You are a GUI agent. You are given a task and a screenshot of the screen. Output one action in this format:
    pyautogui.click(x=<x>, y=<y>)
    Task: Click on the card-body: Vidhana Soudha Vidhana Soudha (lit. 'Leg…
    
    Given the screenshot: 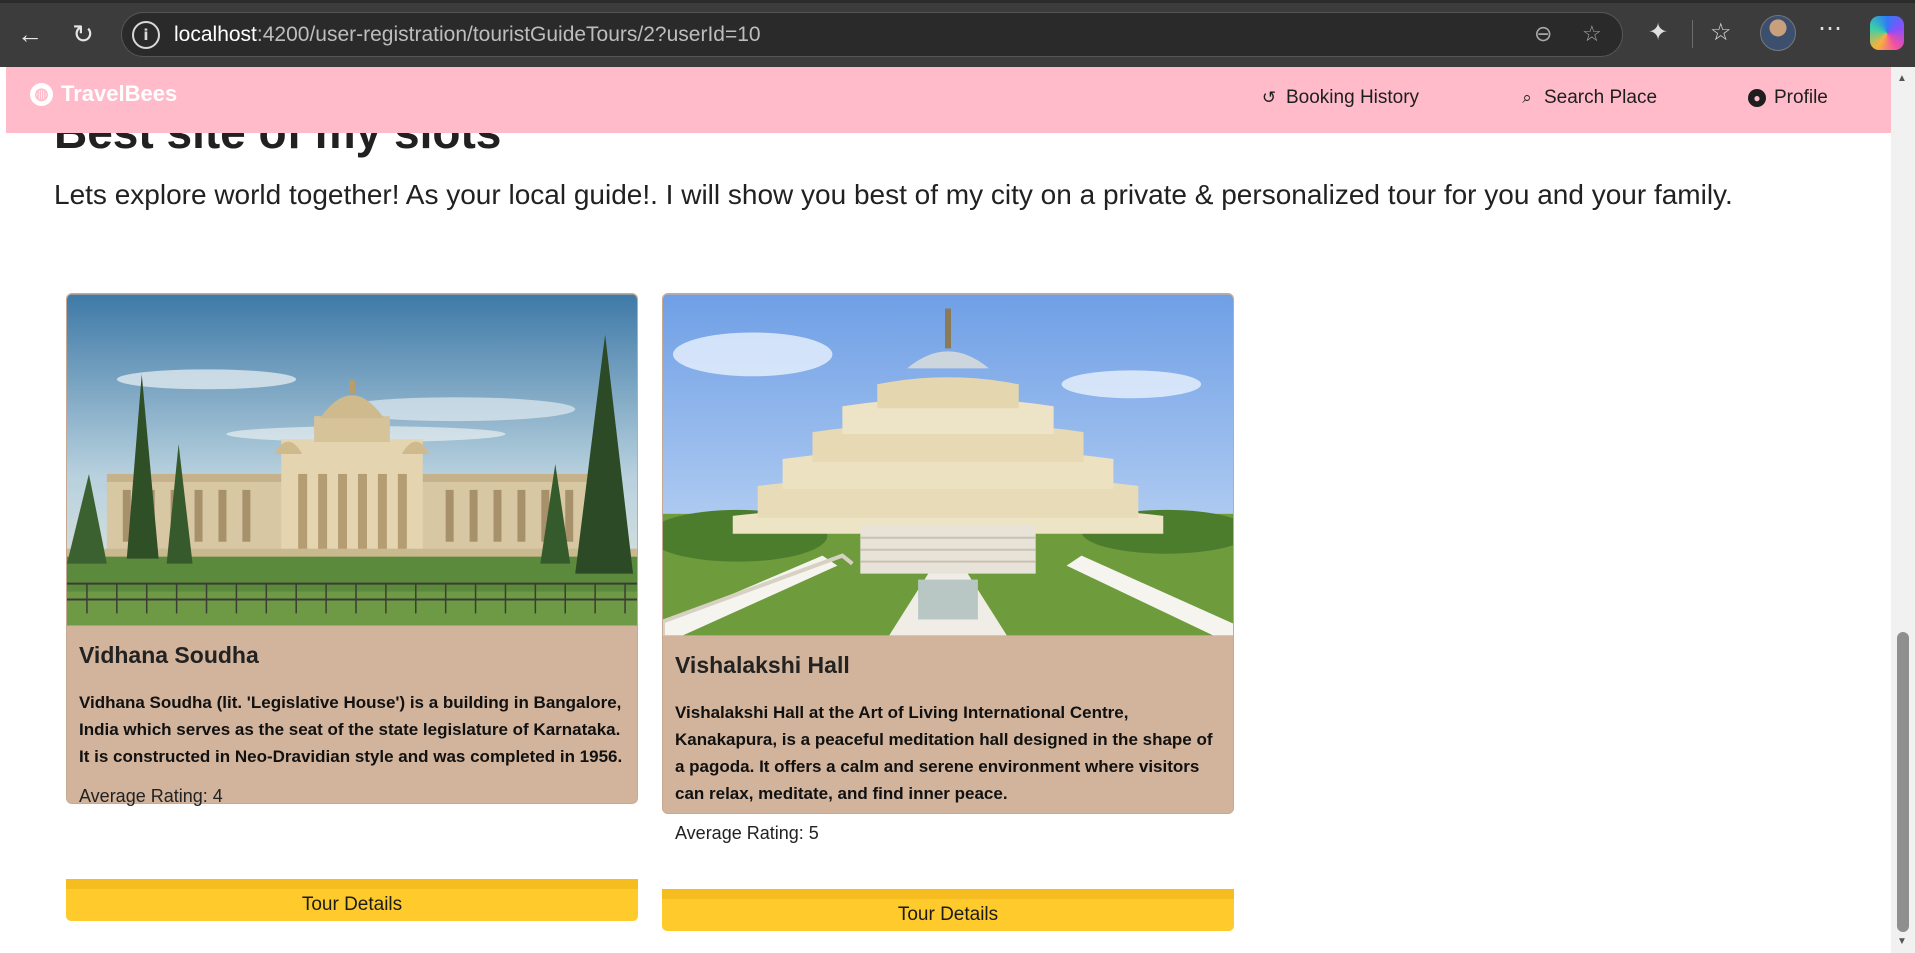 What is the action you would take?
    pyautogui.click(x=352, y=724)
    